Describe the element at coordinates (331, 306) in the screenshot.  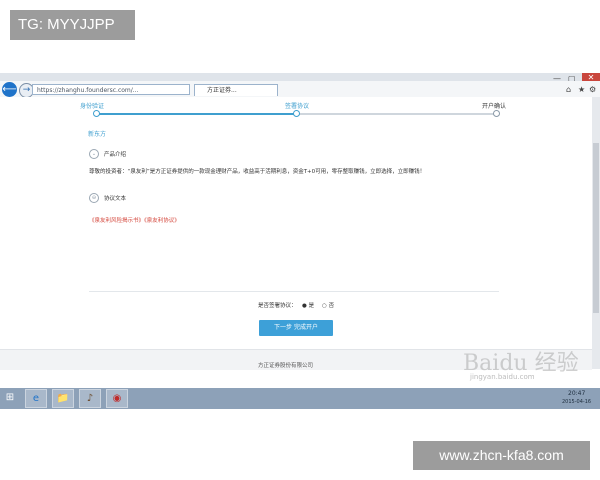
I see `consent-no-label: 否` at that location.